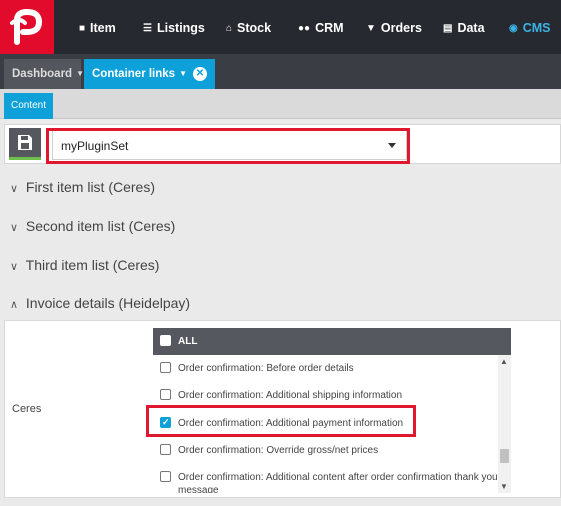 Image resolution: width=561 pixels, height=506 pixels. I want to click on section-second-item-list: ∨ Second item list (Ceres), so click(92, 226).